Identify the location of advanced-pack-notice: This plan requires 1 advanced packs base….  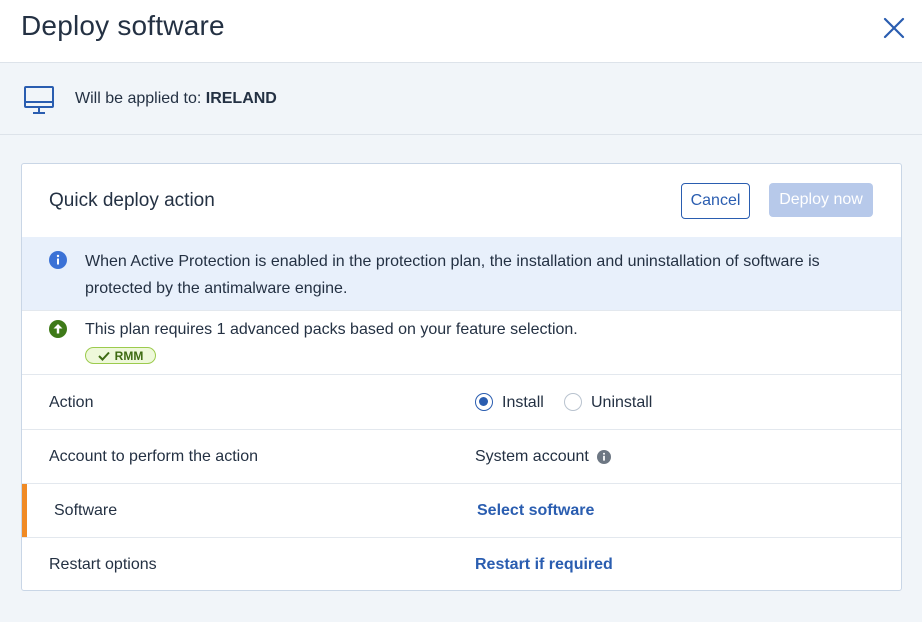
(461, 342).